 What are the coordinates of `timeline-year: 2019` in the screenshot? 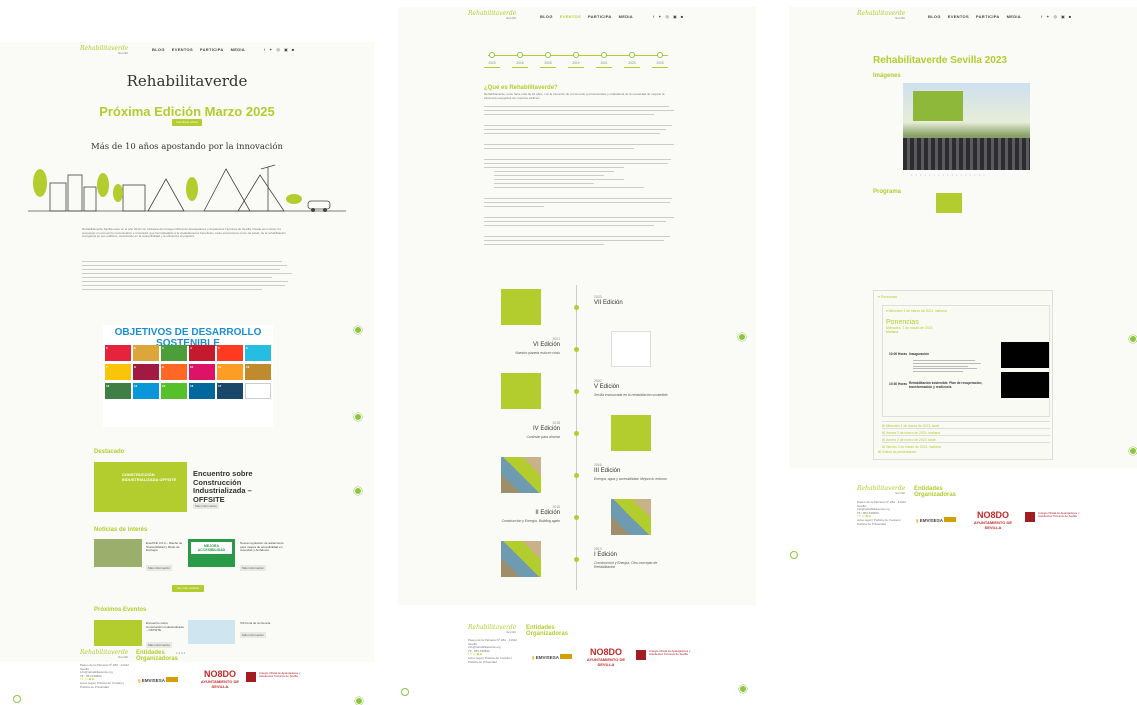 It's located at (576, 63).